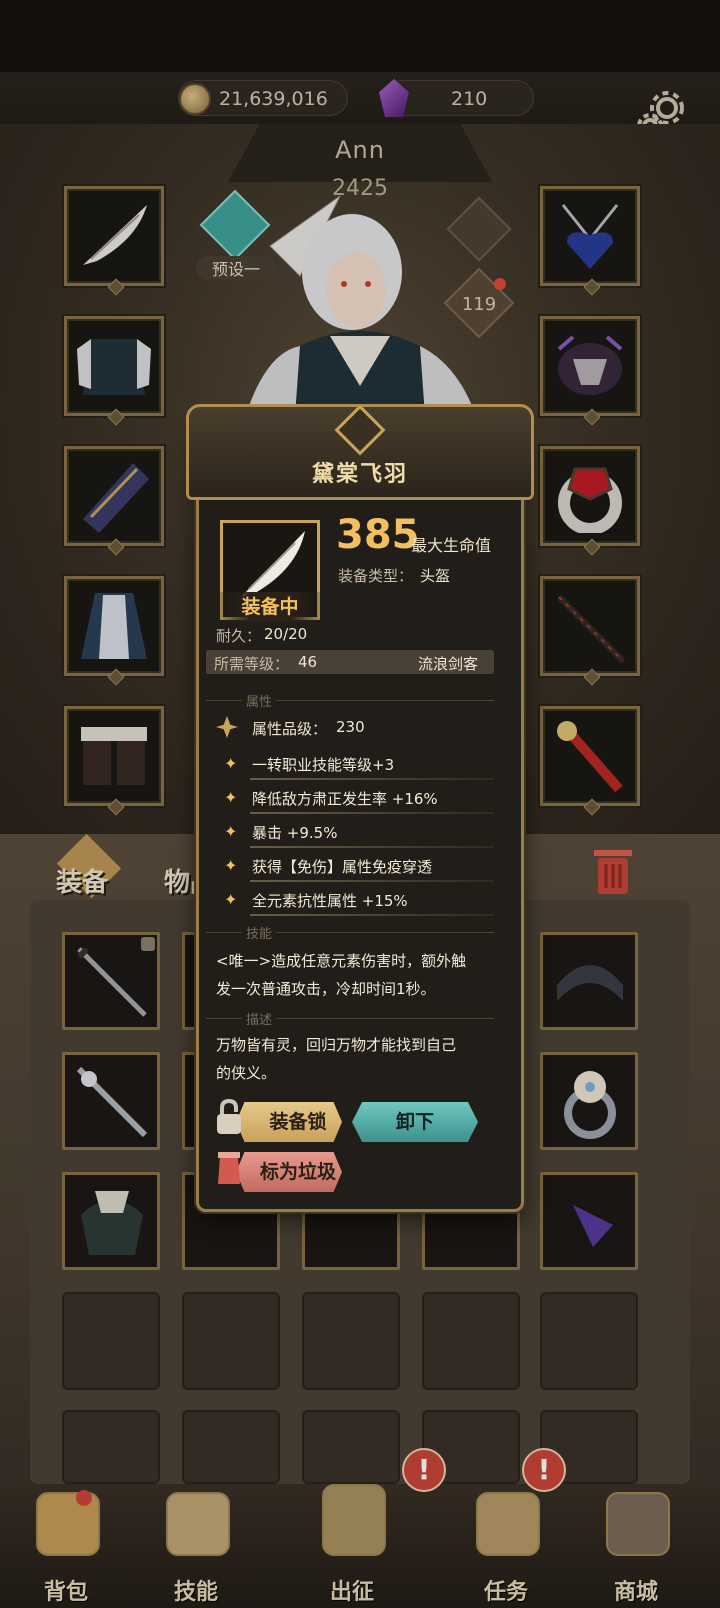 Image resolution: width=720 pixels, height=1608 pixels. I want to click on flavor-text-line1: 万物皆有灵，回归万物才能找到自己, so click(336, 1045).